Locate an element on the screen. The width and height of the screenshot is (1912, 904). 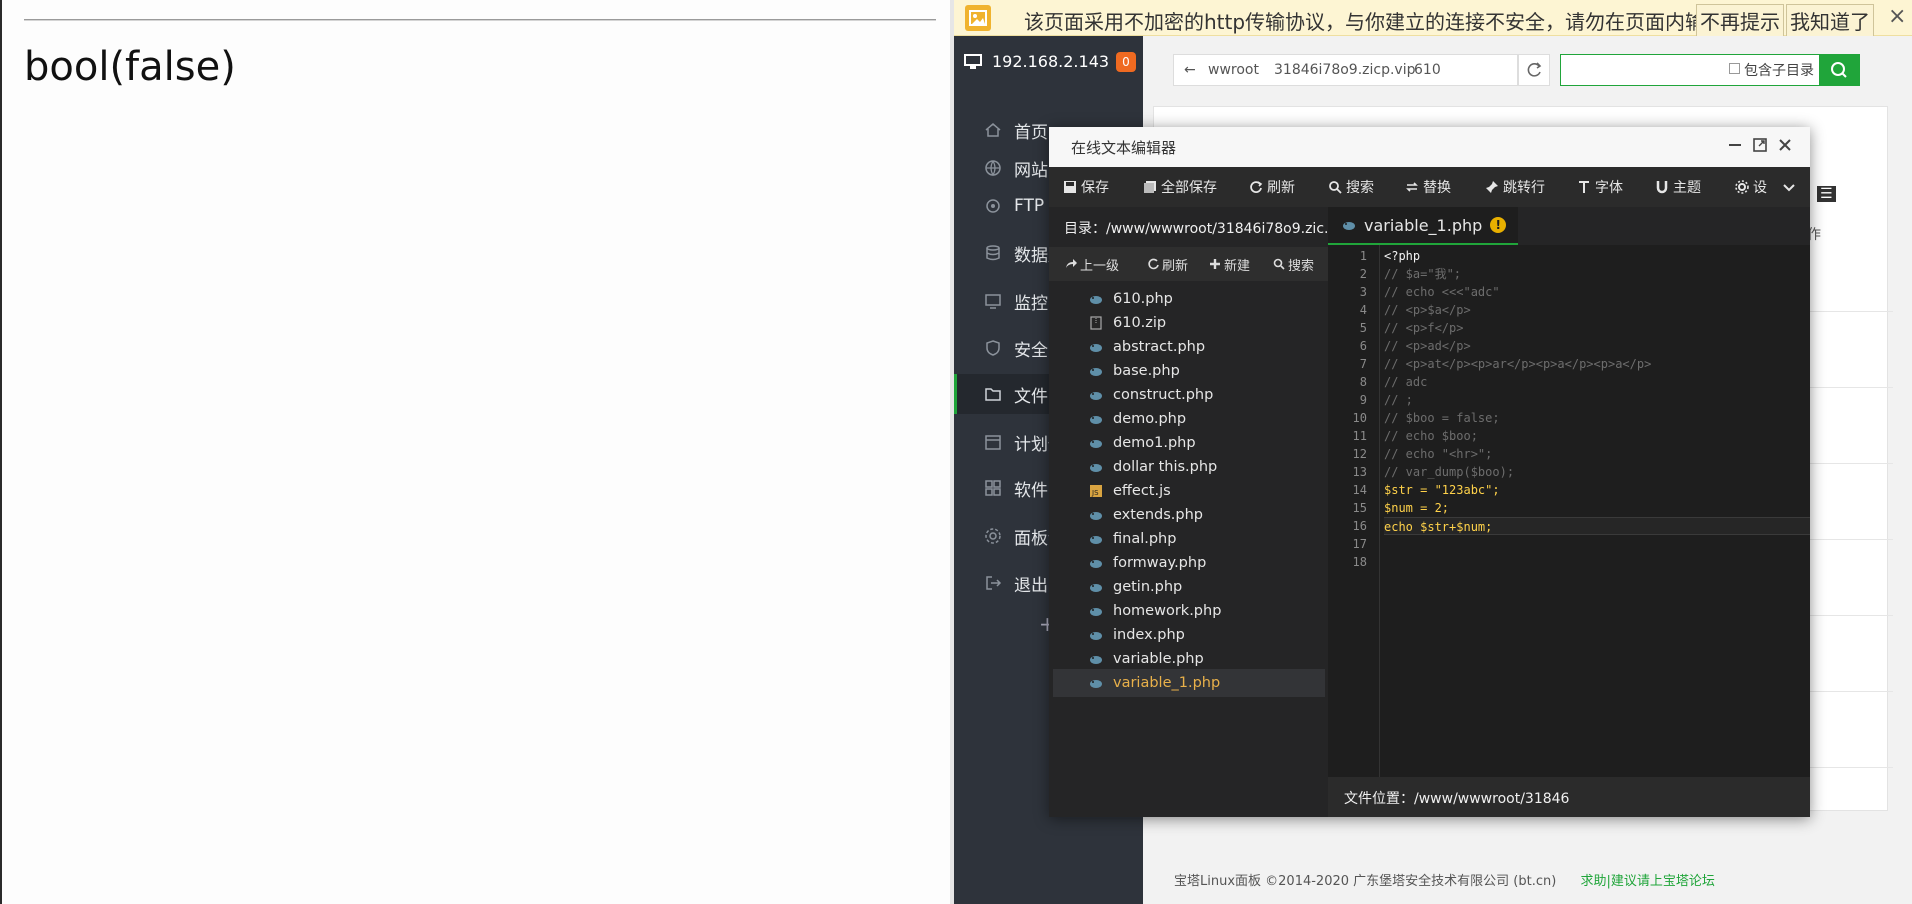
globe-icon is located at coordinates (993, 168).